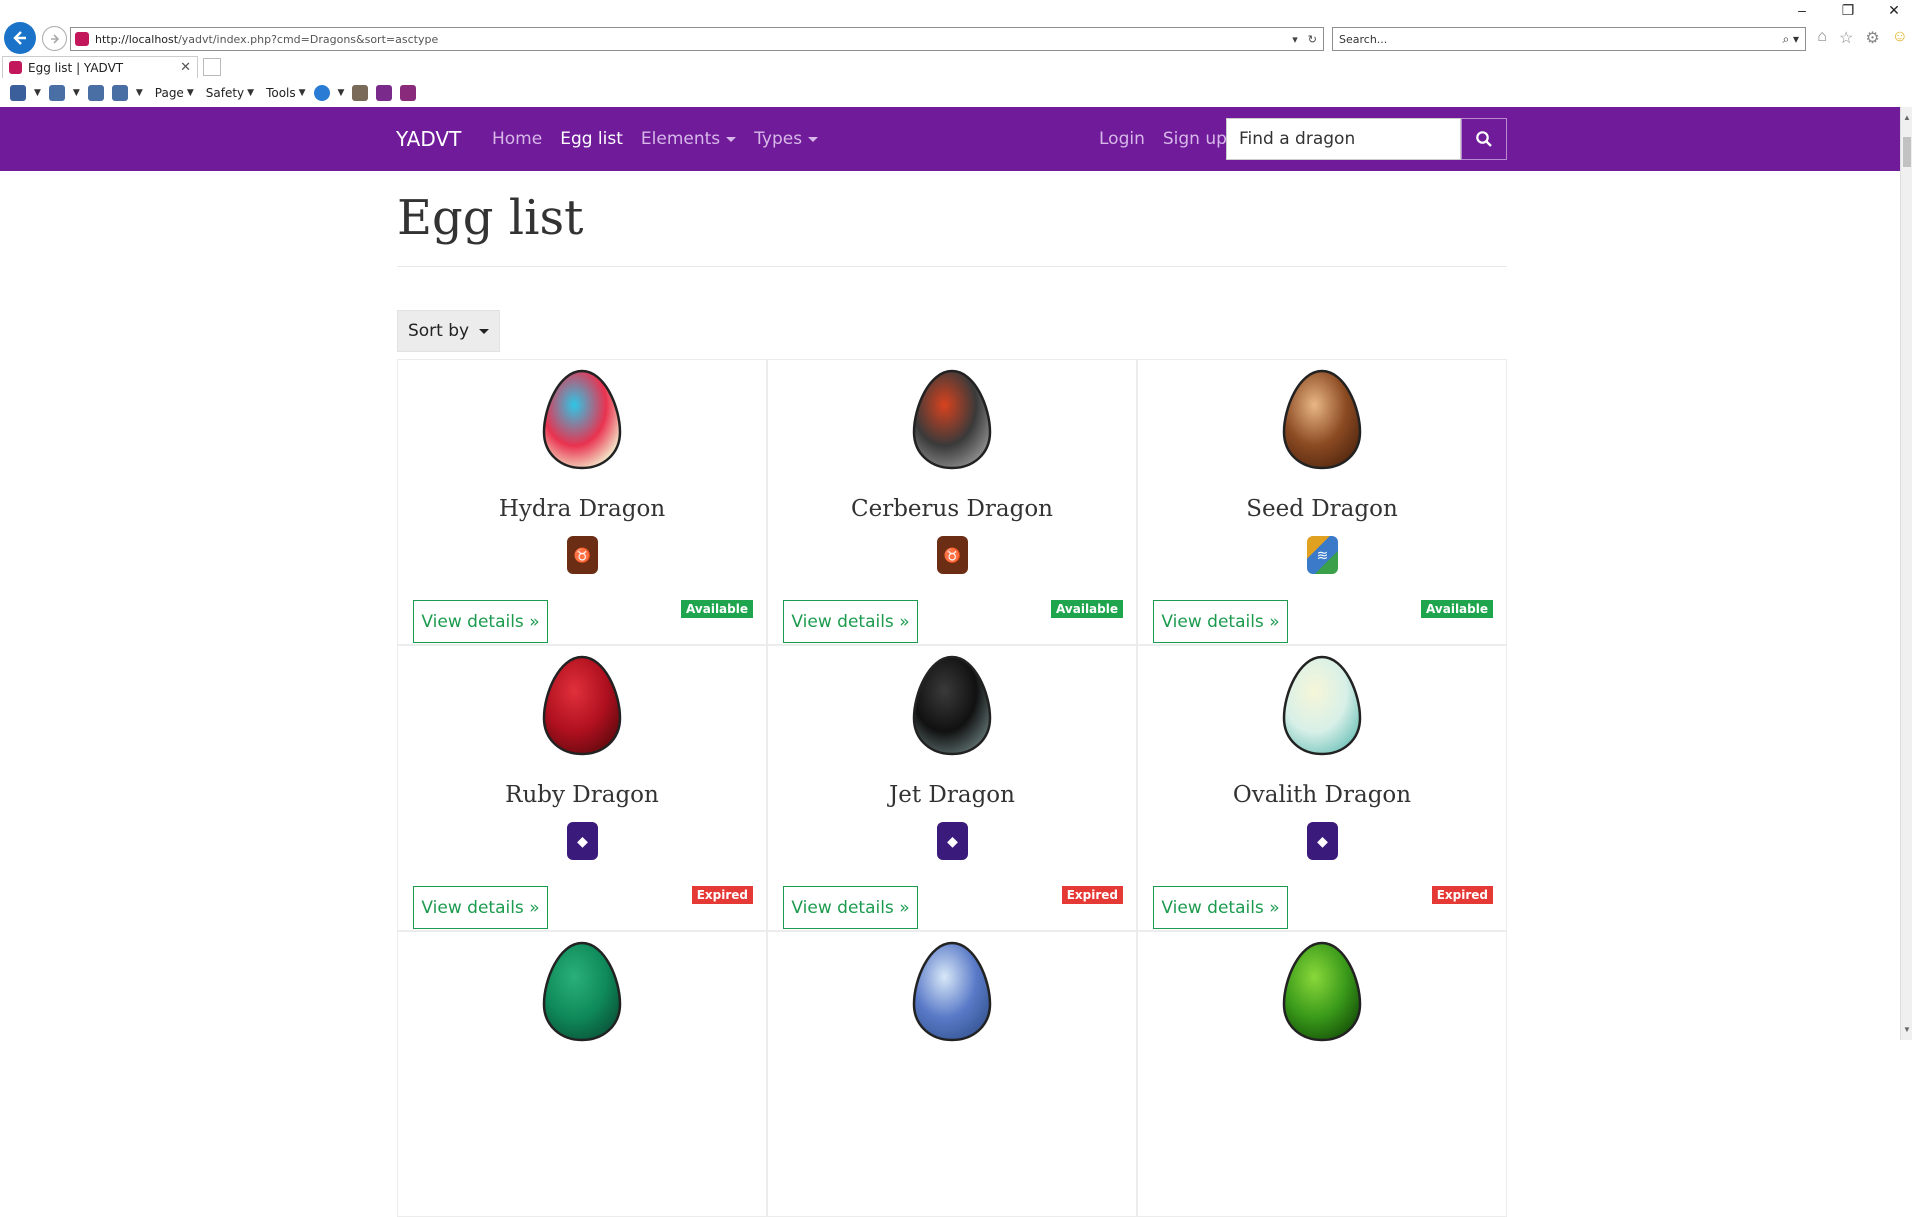 The image size is (1912, 1217). What do you see at coordinates (1322, 795) in the screenshot?
I see `dragon-name: Ovalith Dragon` at bounding box center [1322, 795].